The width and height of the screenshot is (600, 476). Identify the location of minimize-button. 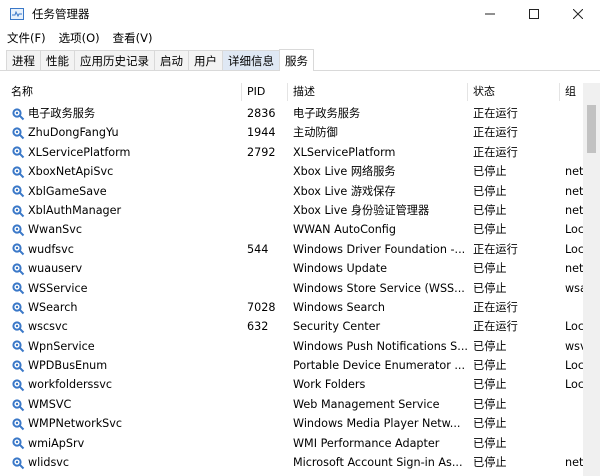
(490, 14).